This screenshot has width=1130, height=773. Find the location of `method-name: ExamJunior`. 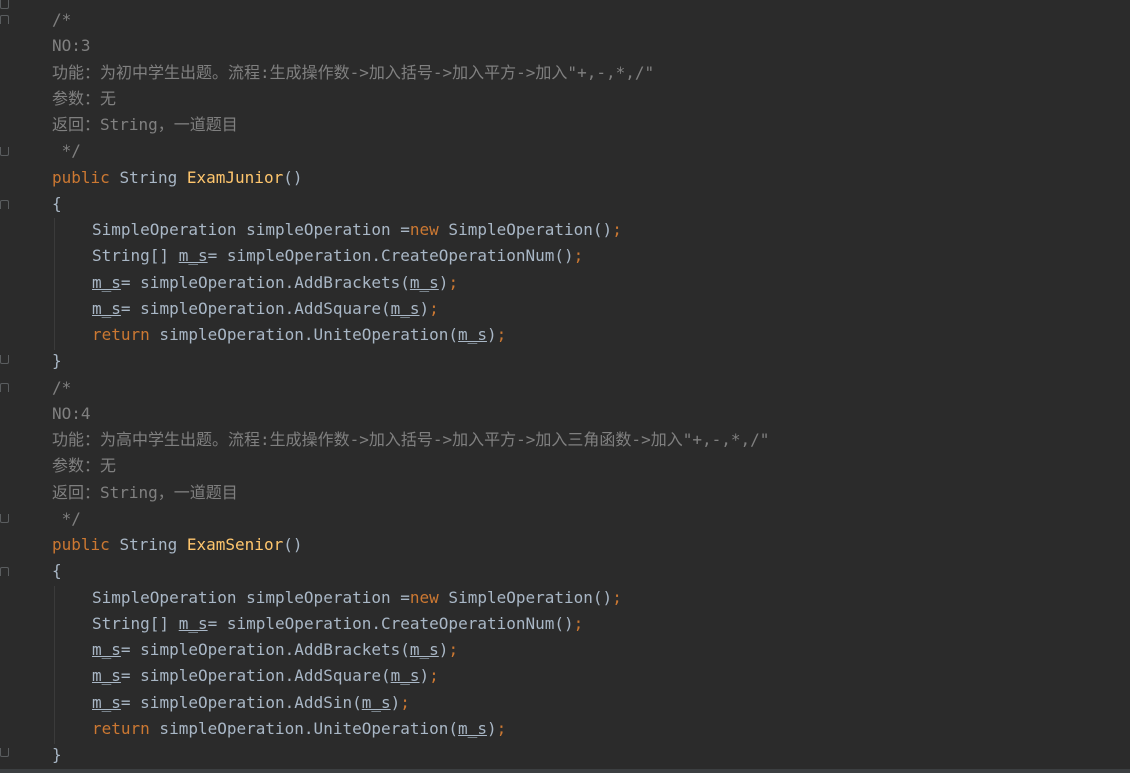

method-name: ExamJunior is located at coordinates (235, 177).